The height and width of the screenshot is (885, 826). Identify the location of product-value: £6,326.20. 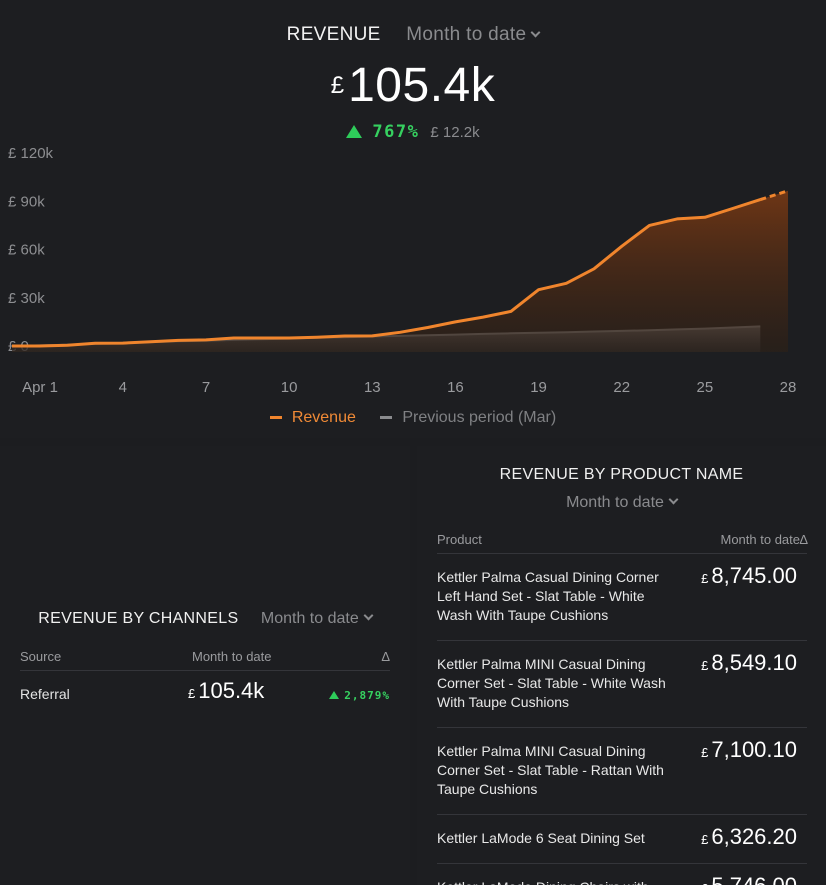
(749, 837).